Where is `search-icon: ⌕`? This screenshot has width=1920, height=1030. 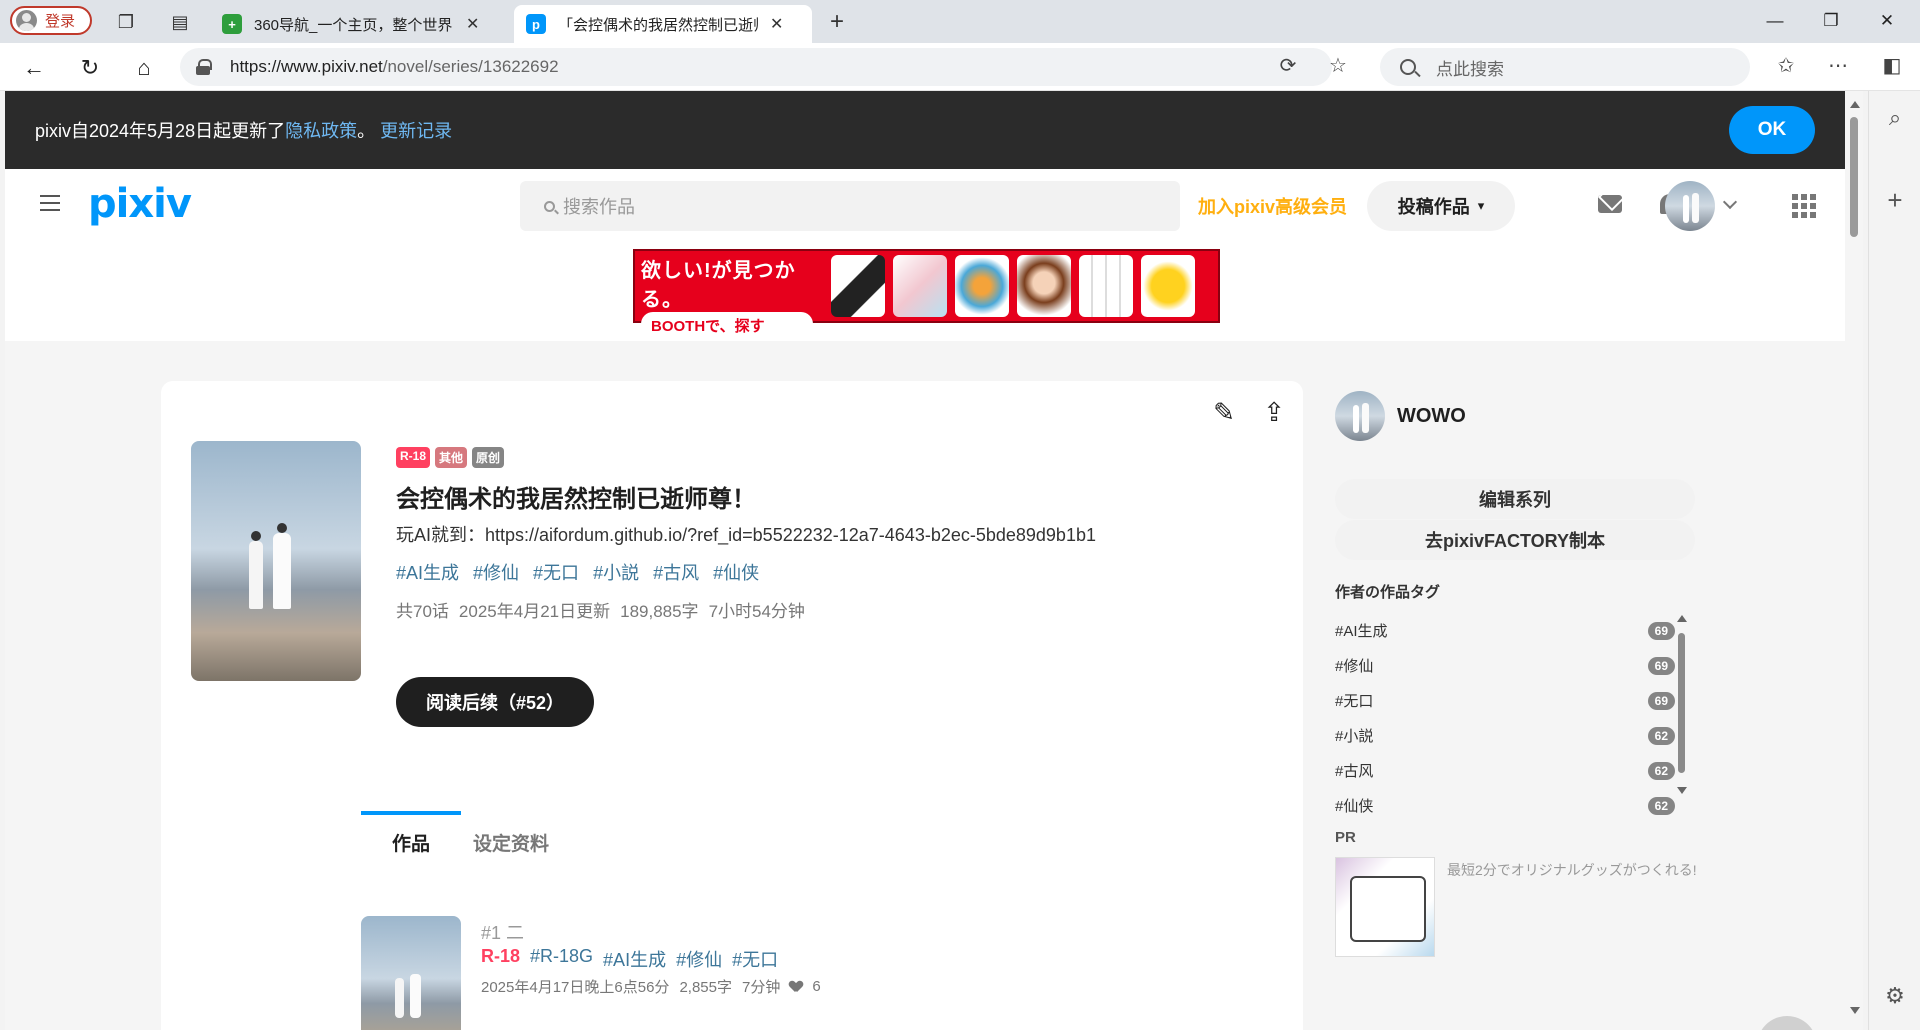
search-icon: ⌕ is located at coordinates (1895, 118).